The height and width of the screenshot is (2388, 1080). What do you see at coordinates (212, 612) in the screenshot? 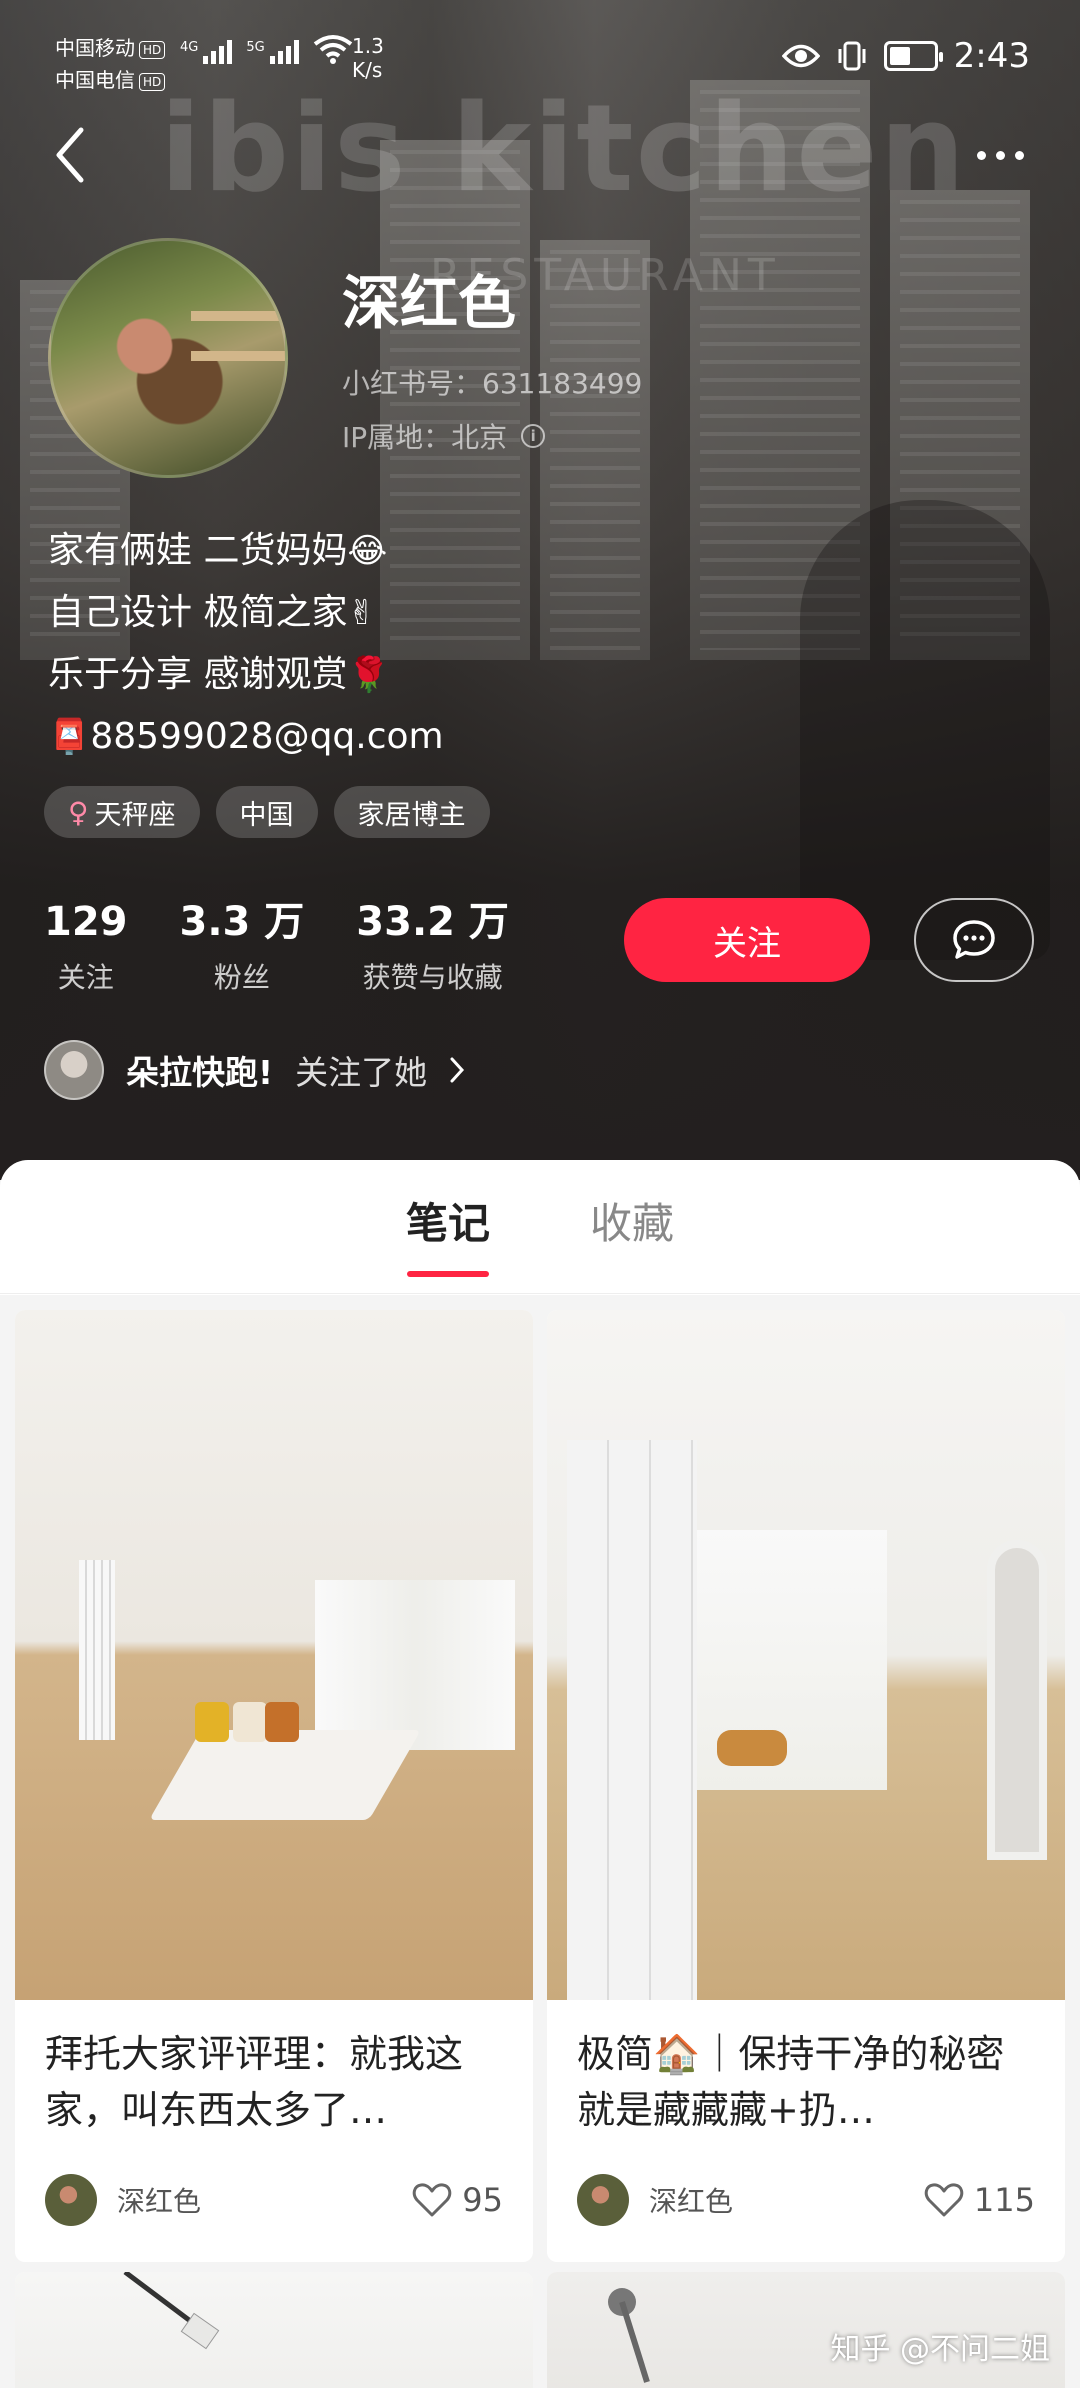
I see `bio-line: 自己设计 极简之家✌` at bounding box center [212, 612].